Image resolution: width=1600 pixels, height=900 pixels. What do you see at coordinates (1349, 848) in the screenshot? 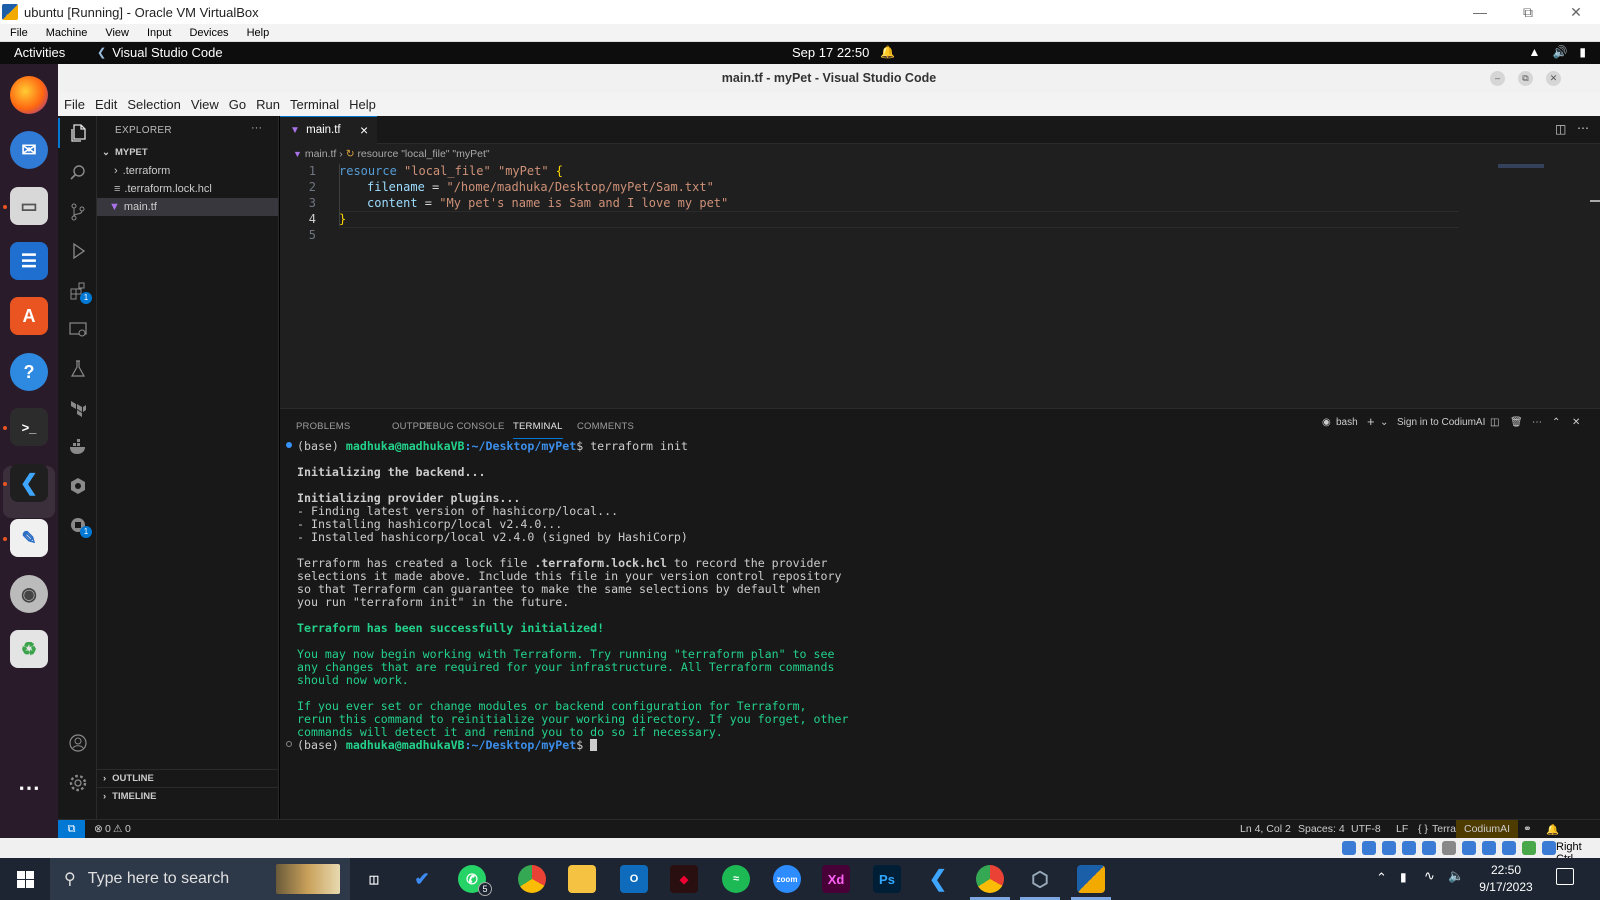
I see `vbox-hdd-icon` at bounding box center [1349, 848].